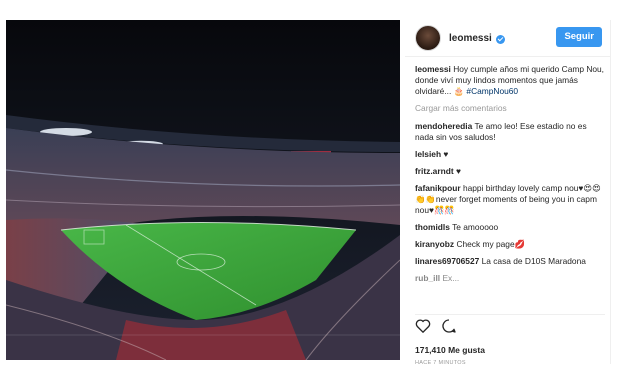  What do you see at coordinates (470, 38) in the screenshot?
I see `username: leomessi` at bounding box center [470, 38].